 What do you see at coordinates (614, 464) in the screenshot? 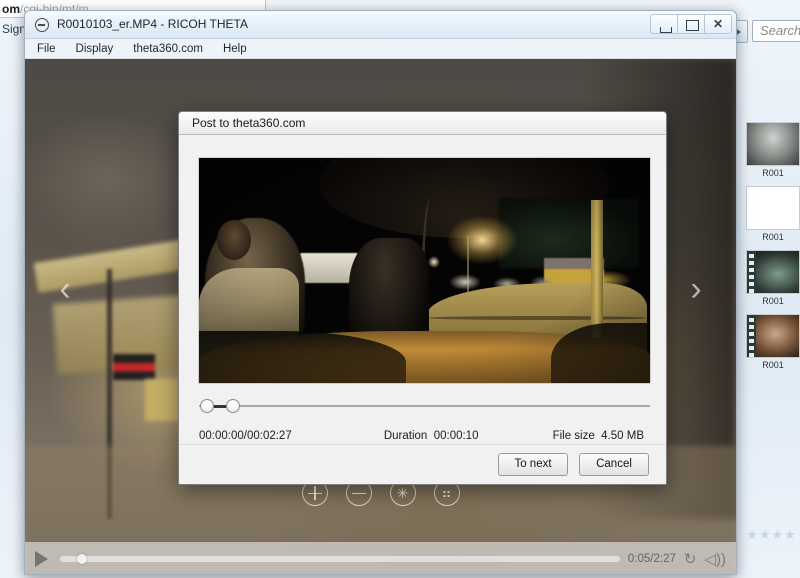
I see `cancel-button: Cancel` at bounding box center [614, 464].